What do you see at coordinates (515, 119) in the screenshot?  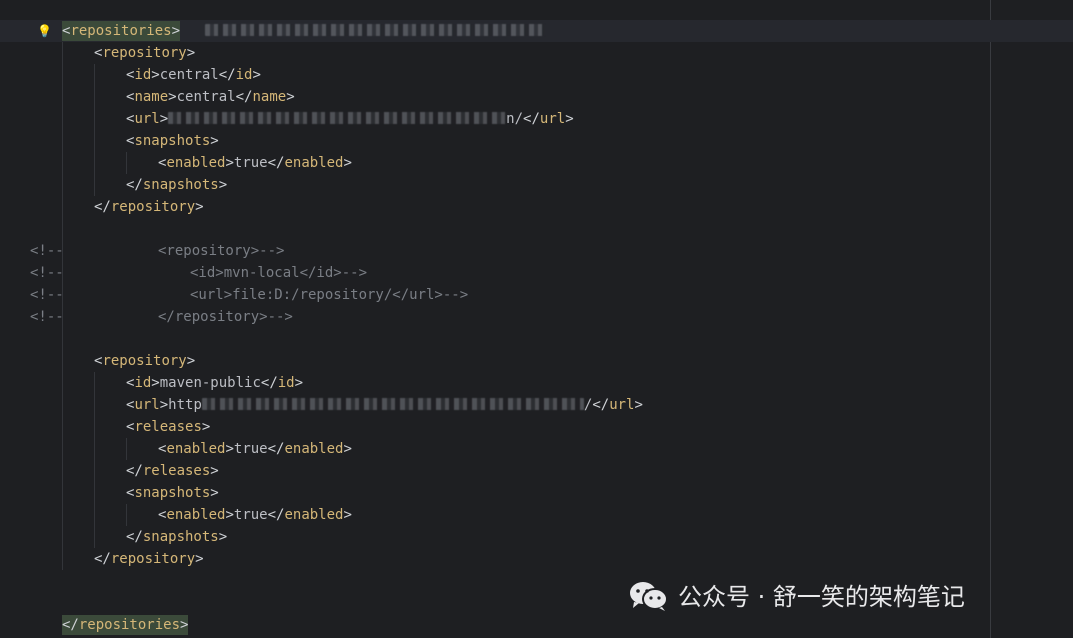 I see `tag-value: n/` at bounding box center [515, 119].